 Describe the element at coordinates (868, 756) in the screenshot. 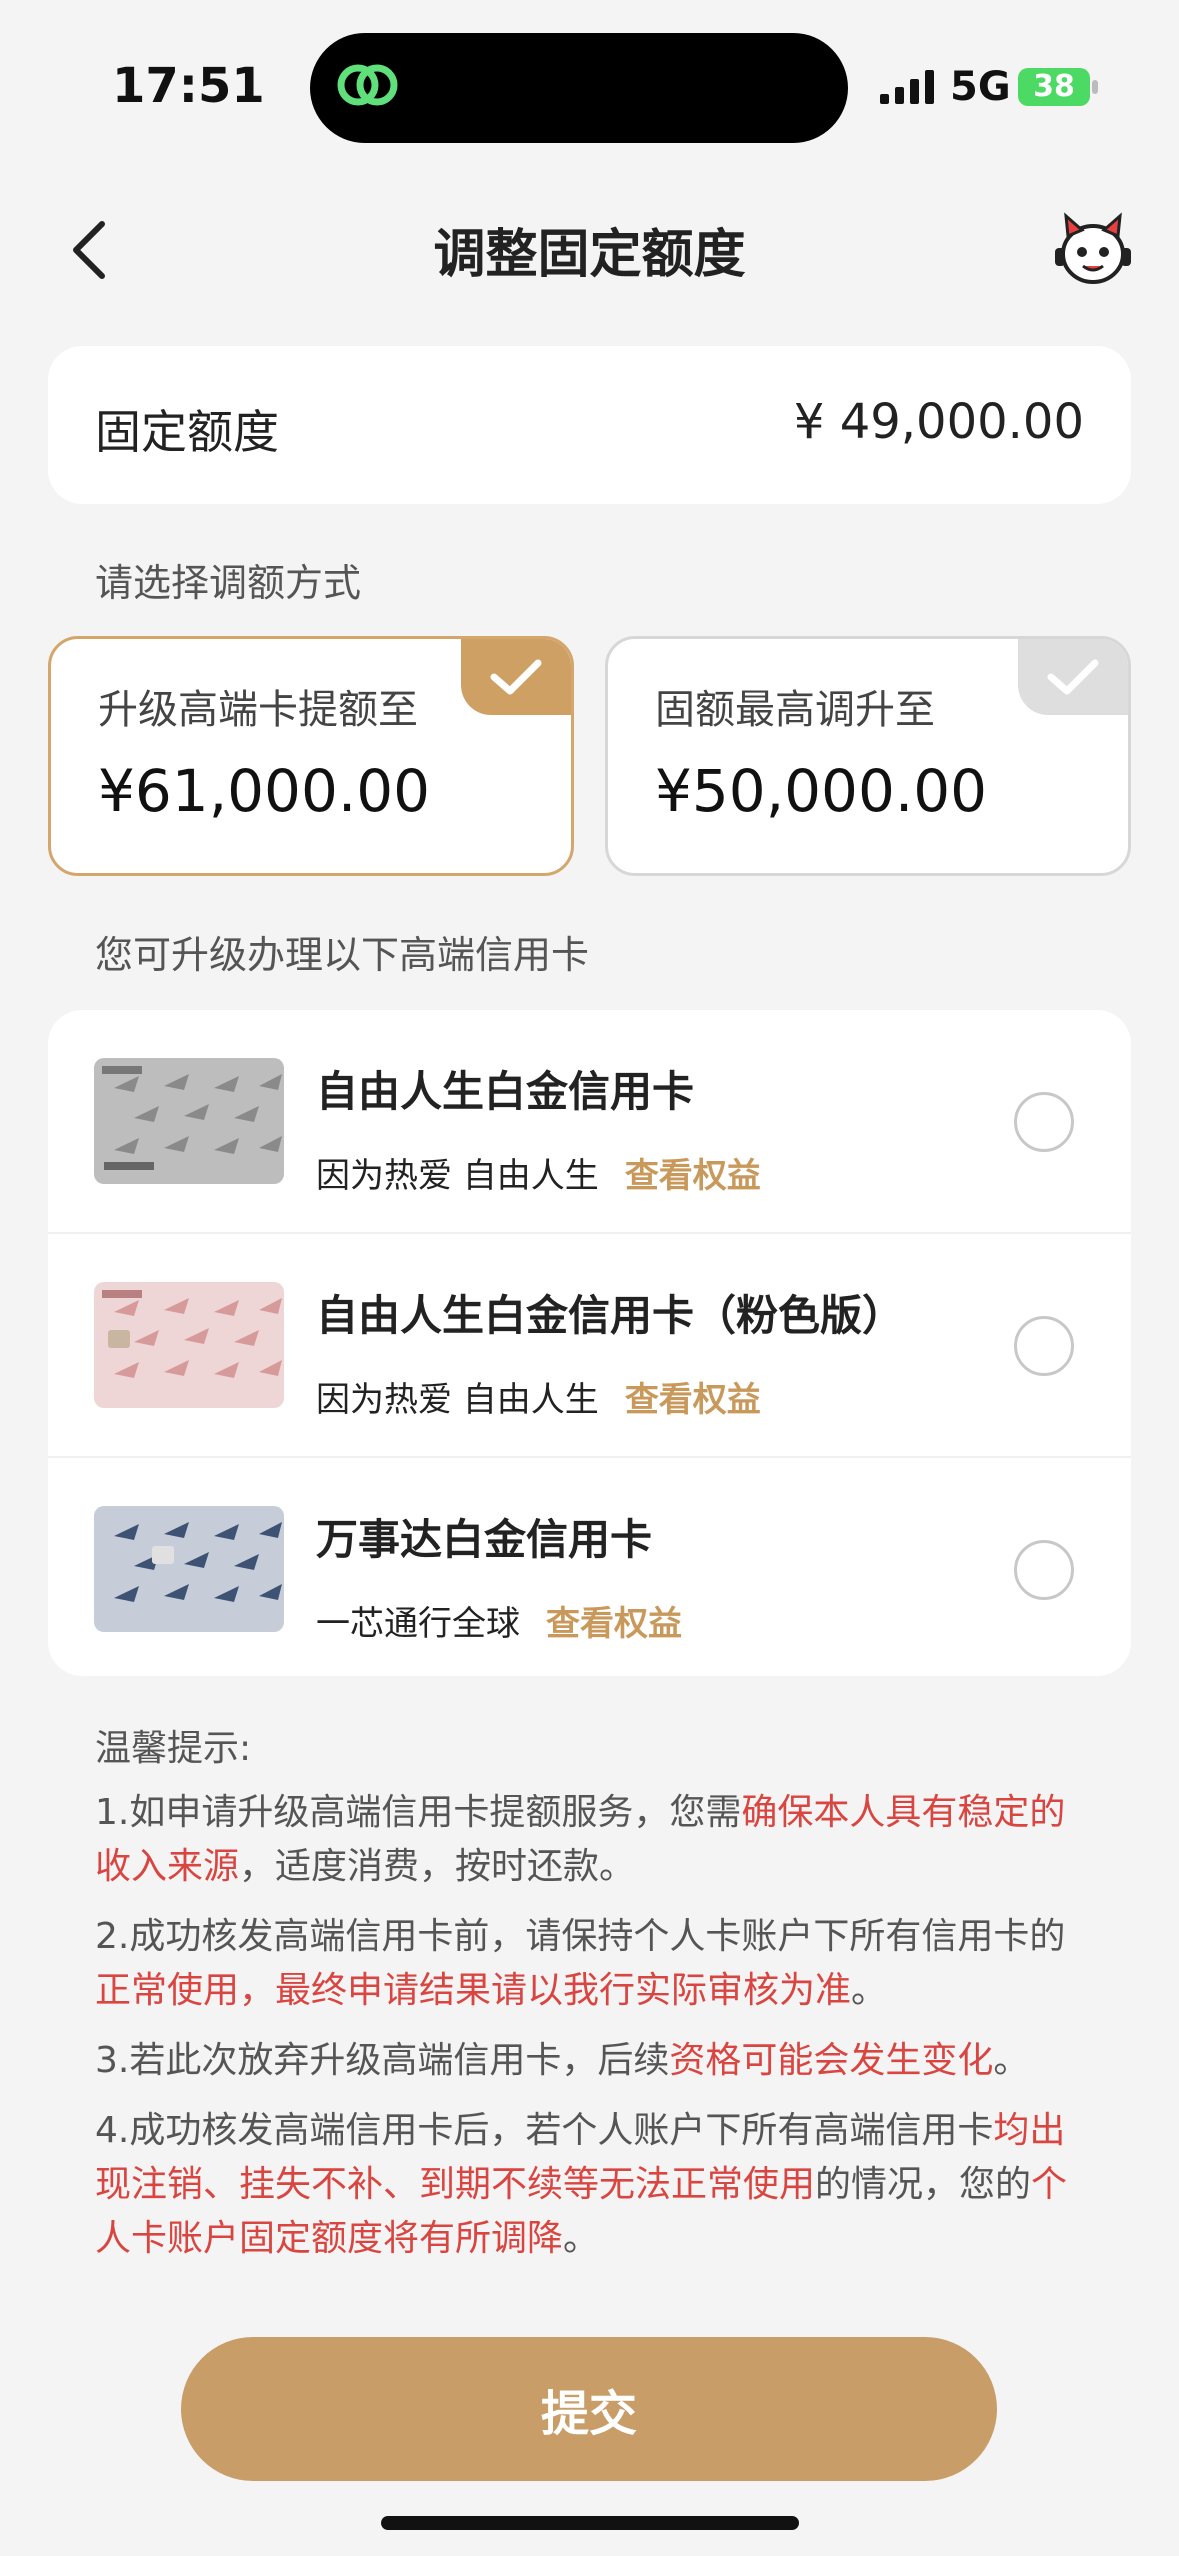

I see `option-fixed-raise: 固额最高调升至 ¥50,000.00` at that location.